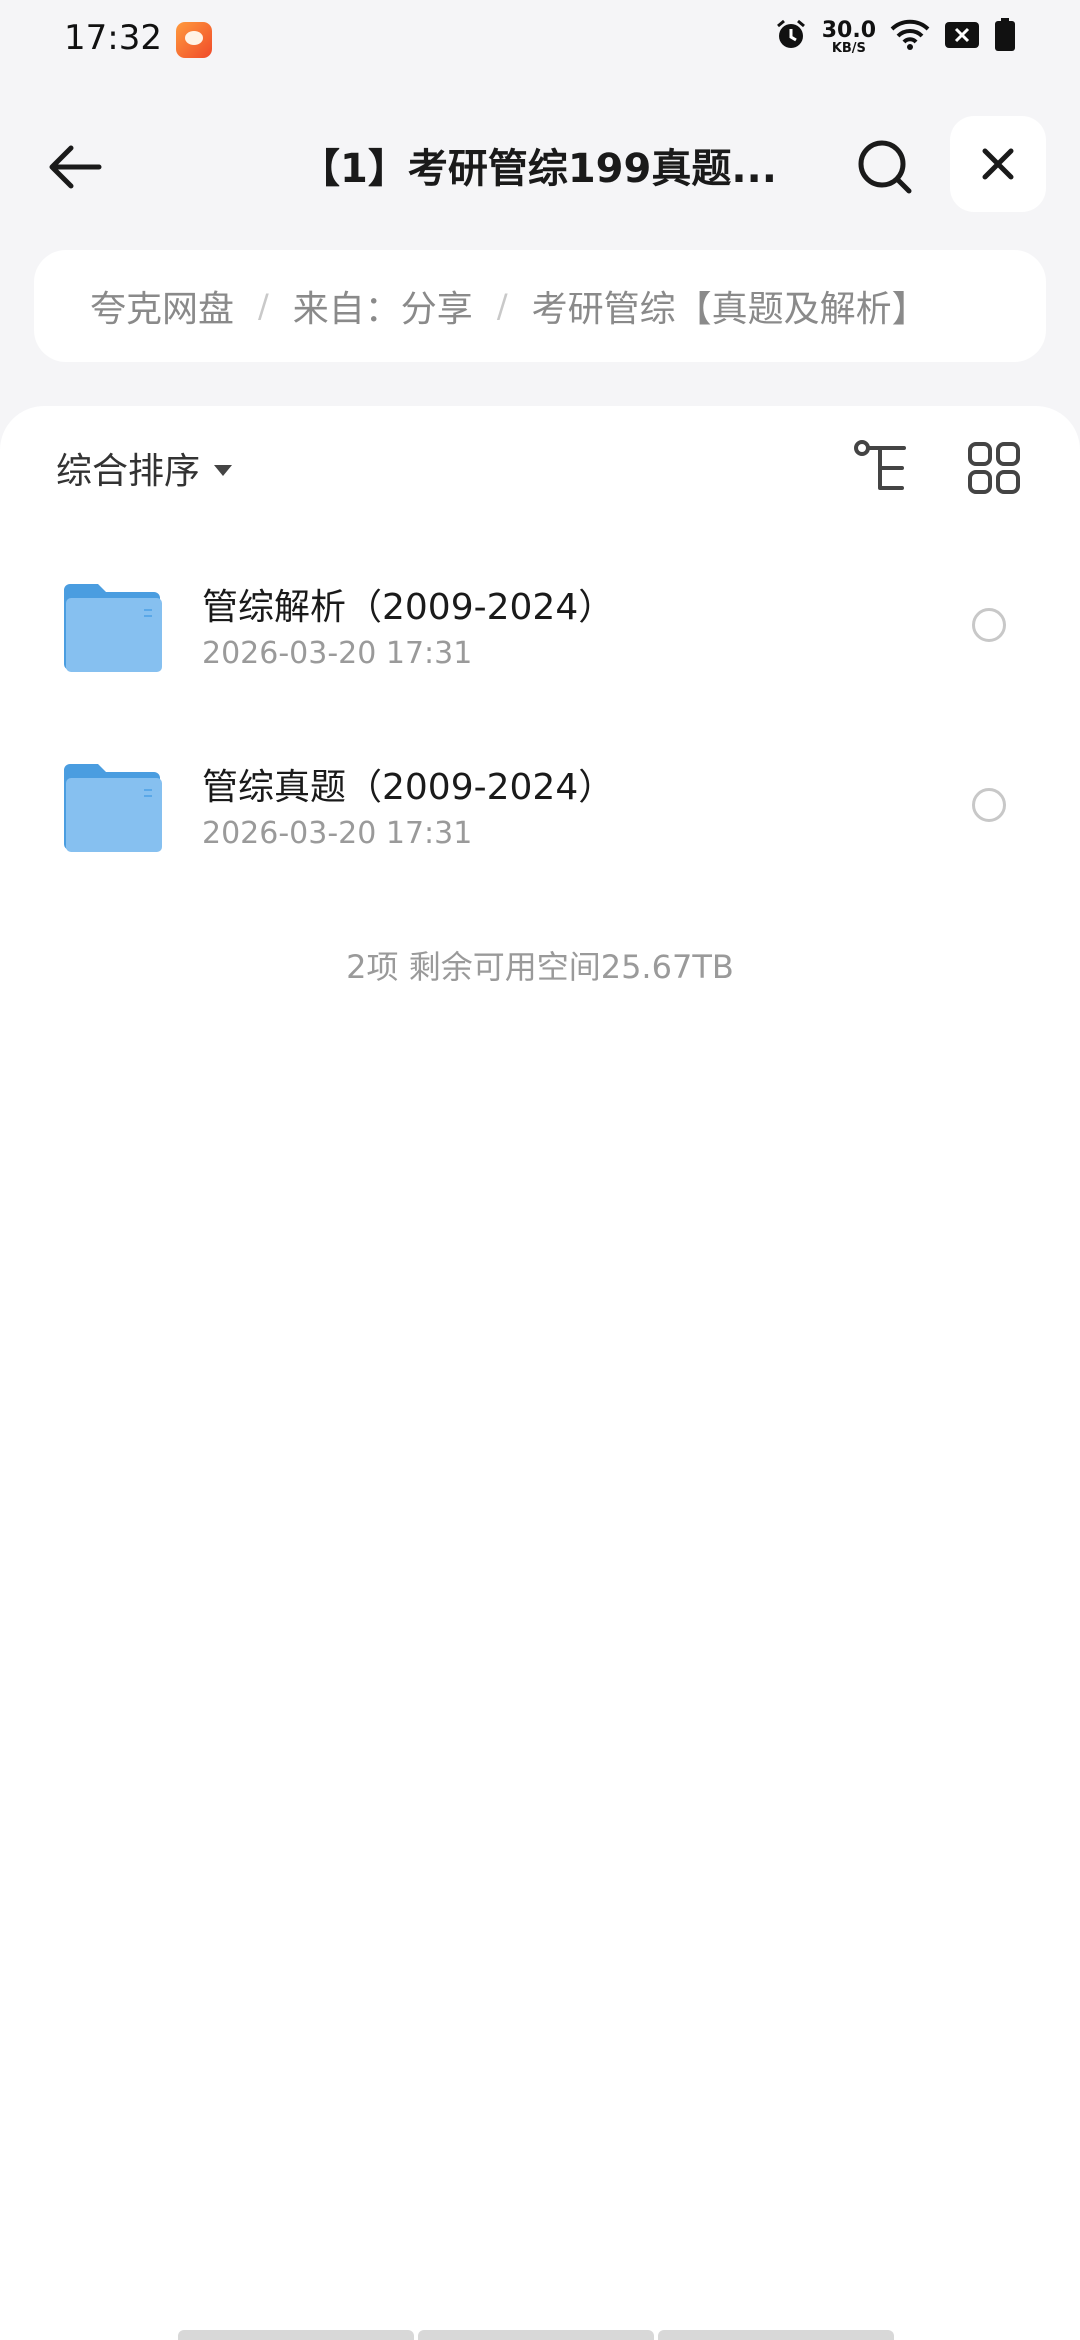  Describe the element at coordinates (848, 30) in the screenshot. I see `network-speed-value: 30.0` at that location.